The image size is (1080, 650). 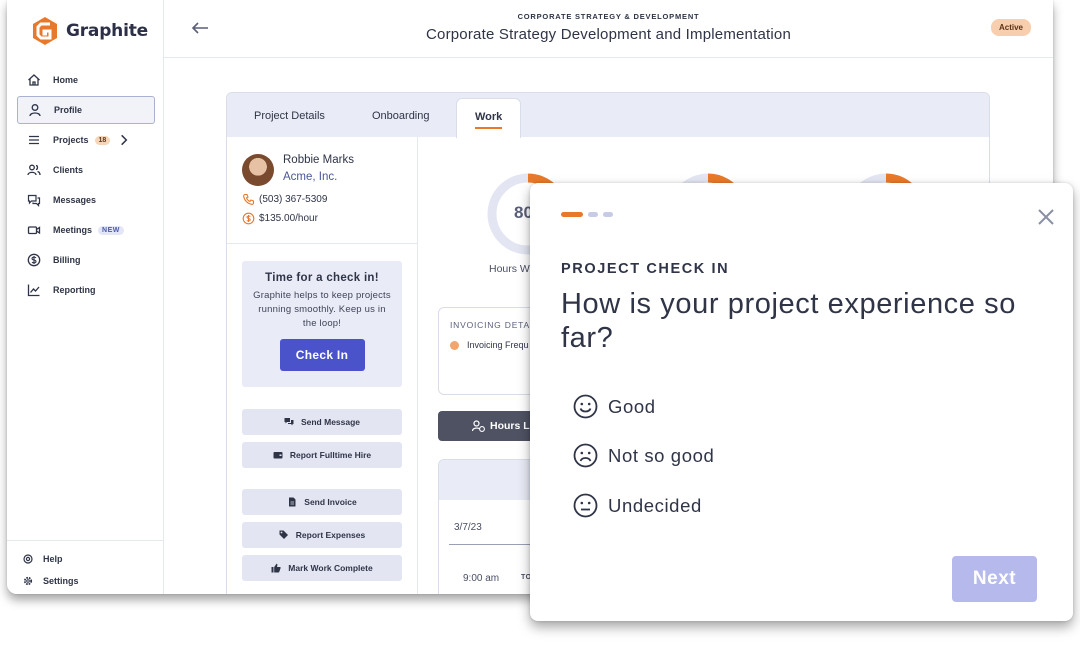 I want to click on sidebar-item-billing: Billing, so click(x=86, y=260).